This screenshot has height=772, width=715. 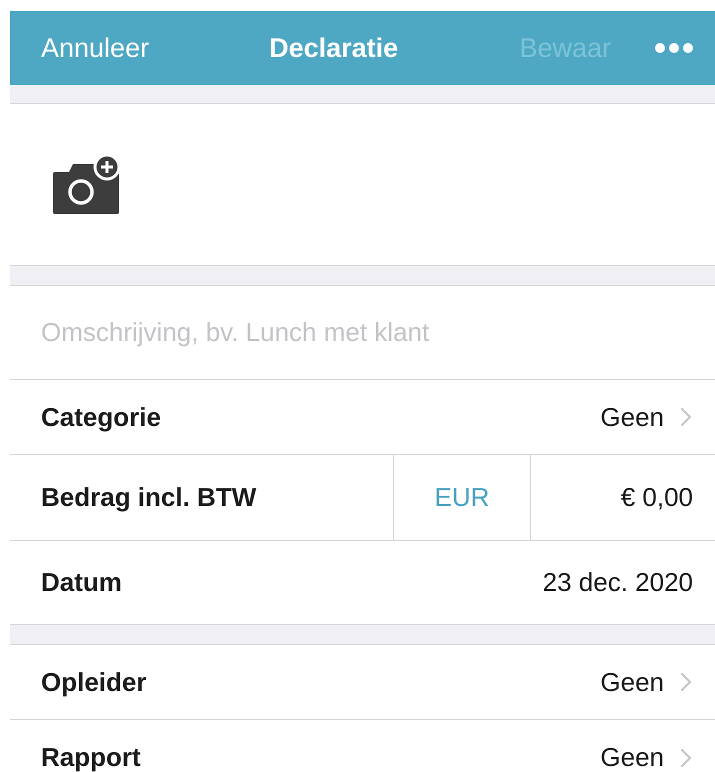 I want to click on add-photo-icon, so click(x=86, y=185).